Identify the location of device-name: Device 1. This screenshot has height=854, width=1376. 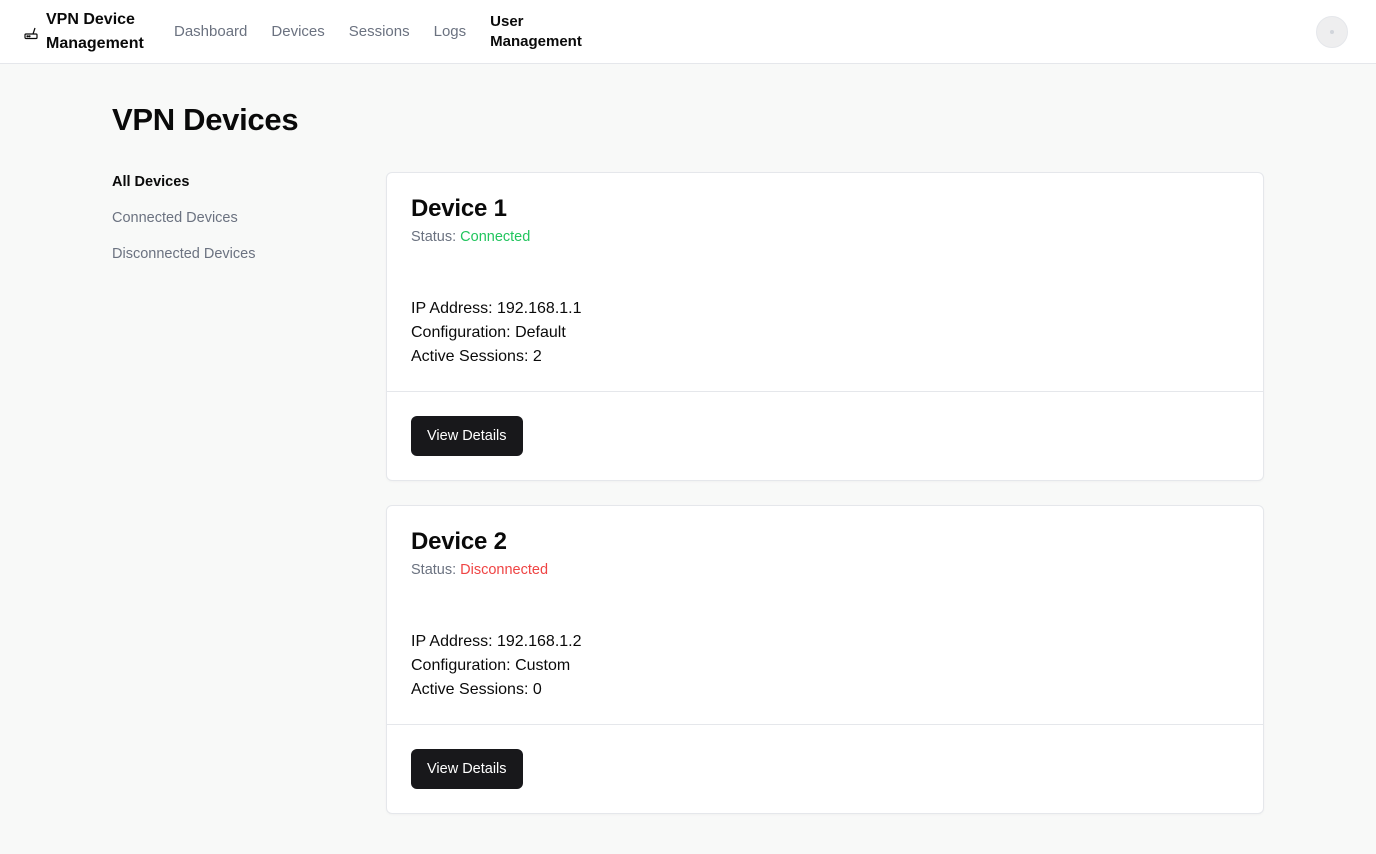
(459, 208).